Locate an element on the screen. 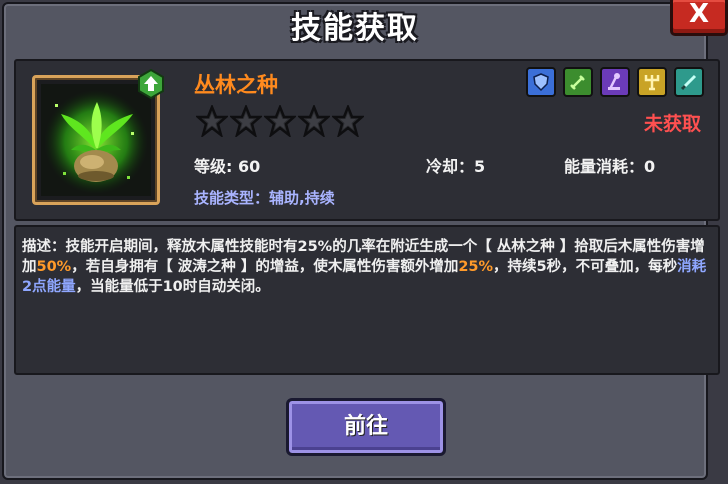 Image resolution: width=728 pixels, height=484 pixels. acquire-status: 未获取 is located at coordinates (673, 124).